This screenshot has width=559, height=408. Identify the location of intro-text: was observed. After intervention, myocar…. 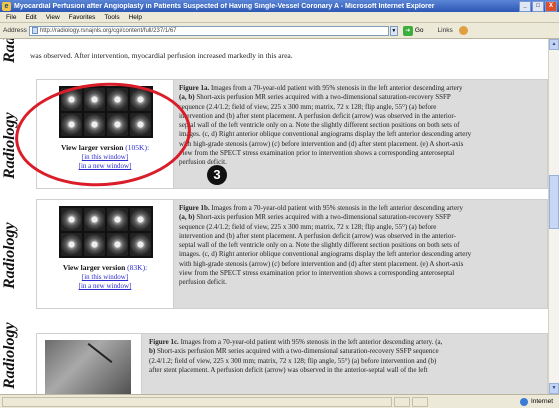
(161, 55).